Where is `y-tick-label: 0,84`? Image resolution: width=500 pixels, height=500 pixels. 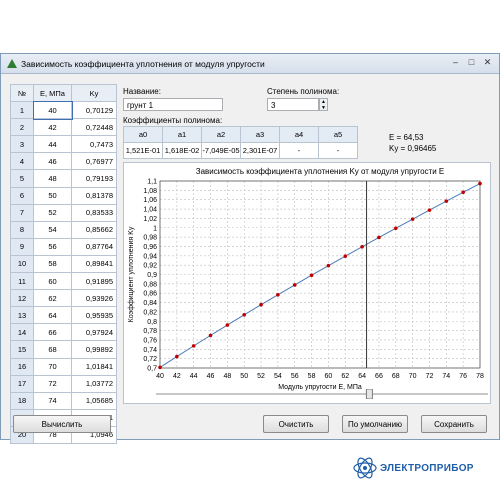 y-tick-label: 0,84 is located at coordinates (150, 303).